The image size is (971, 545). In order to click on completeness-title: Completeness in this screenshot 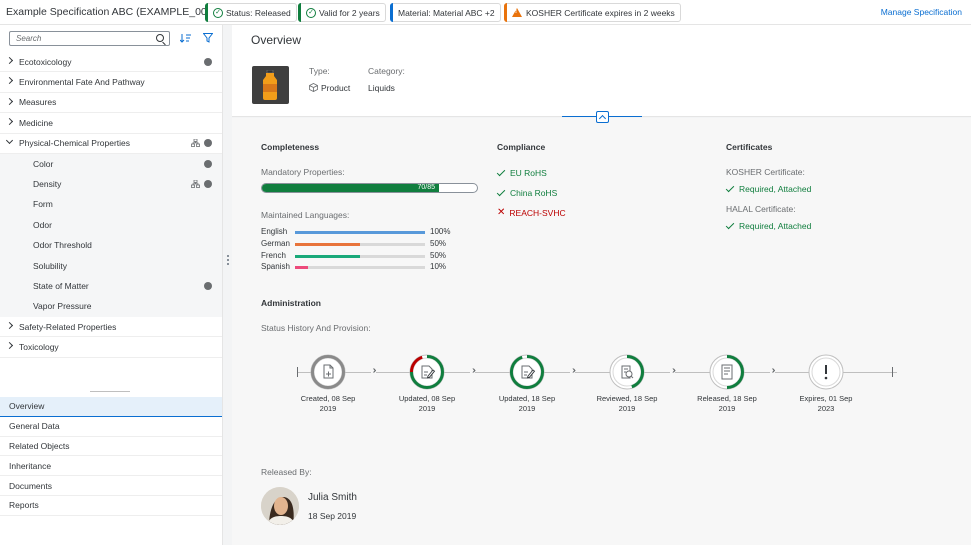, I will do `click(290, 147)`.